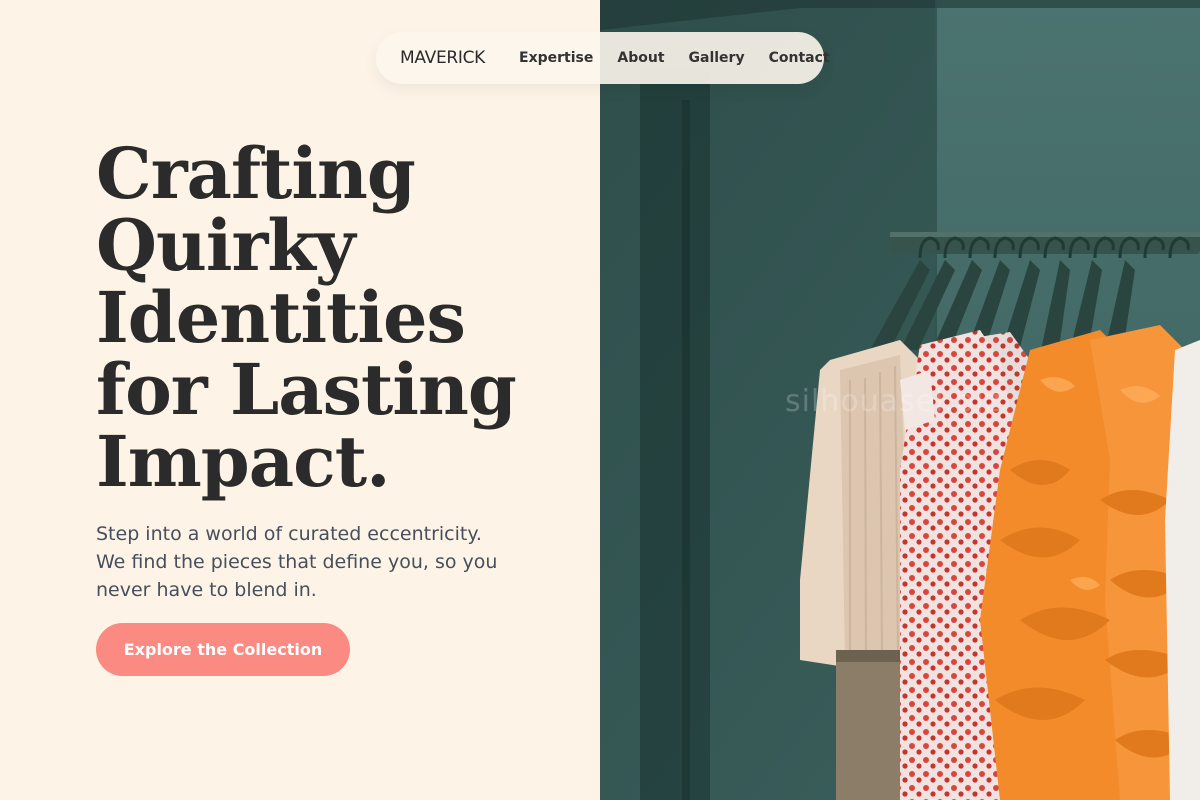 The width and height of the screenshot is (1200, 800). Describe the element at coordinates (893, 401) in the screenshot. I see `image-watermark: silhouasel.biz` at that location.